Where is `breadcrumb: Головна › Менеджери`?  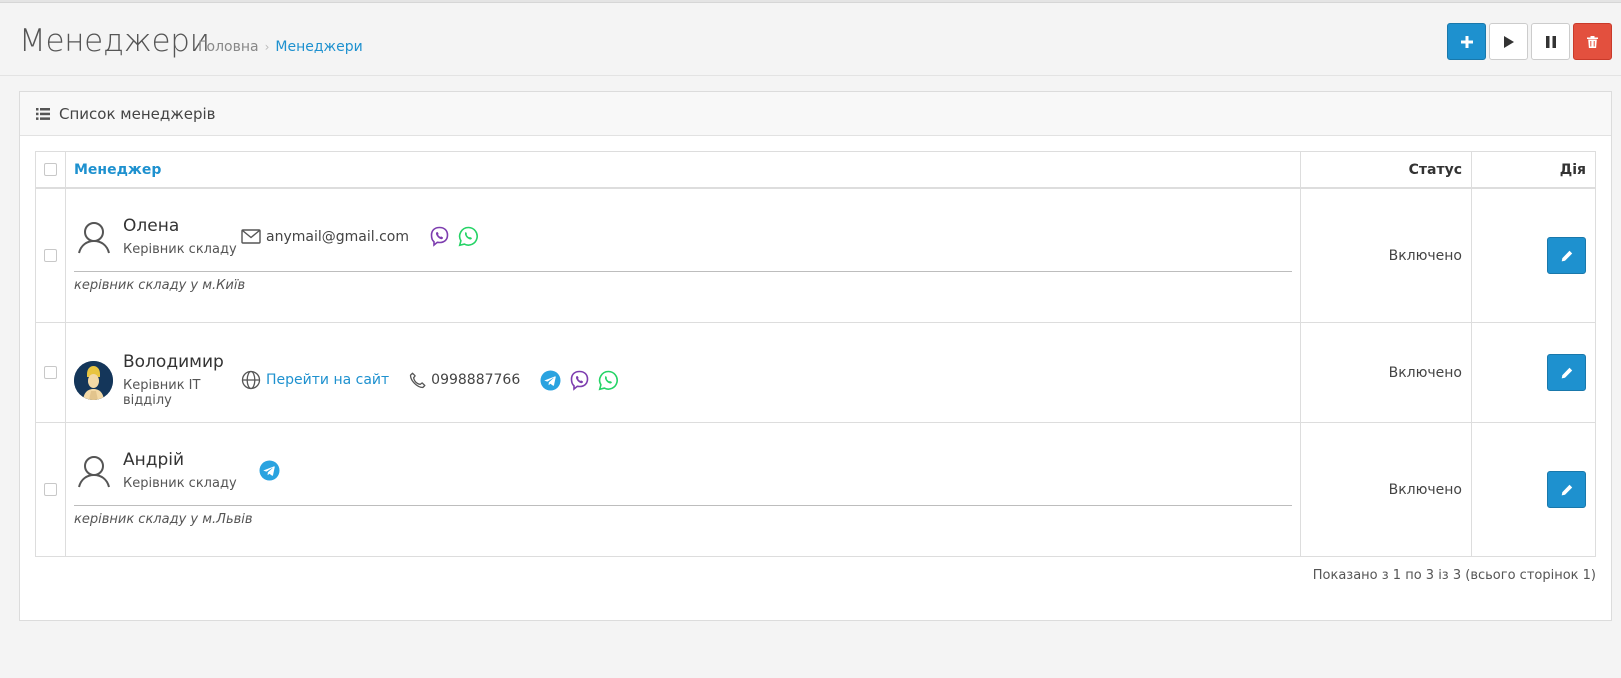 breadcrumb: Головна › Менеджери is located at coordinates (280, 47).